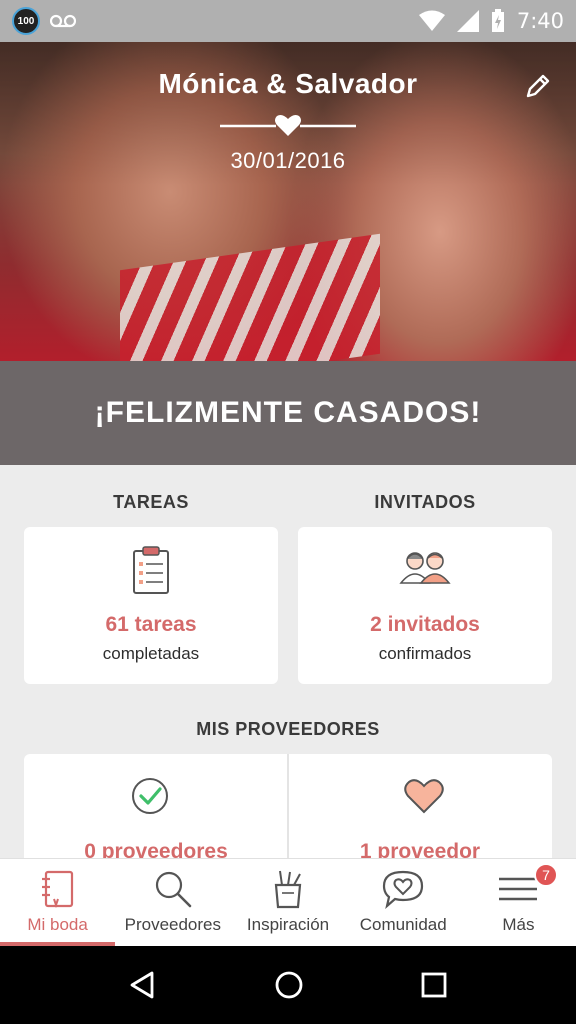  Describe the element at coordinates (425, 568) in the screenshot. I see `couple-icon` at that location.